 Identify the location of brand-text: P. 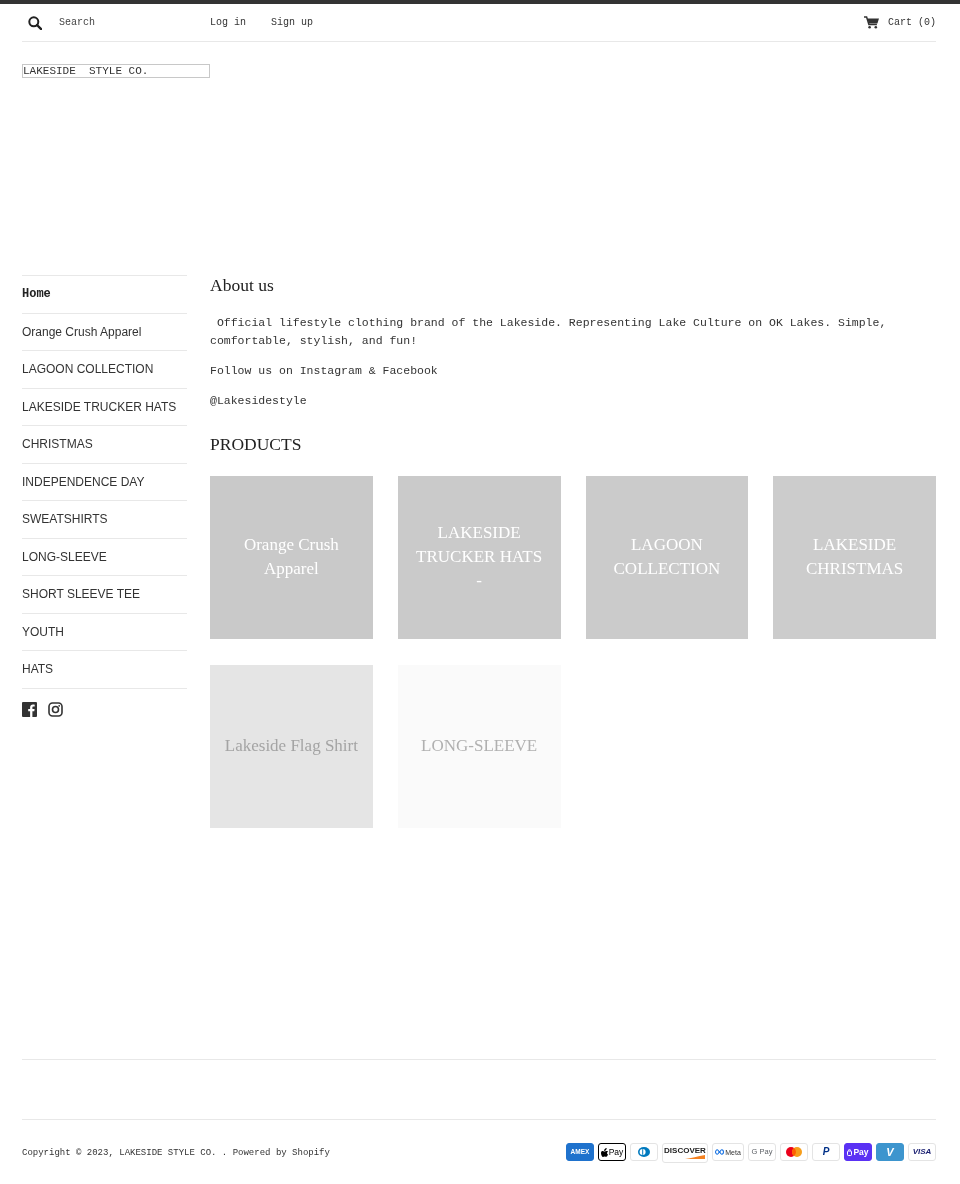
(826, 1152).